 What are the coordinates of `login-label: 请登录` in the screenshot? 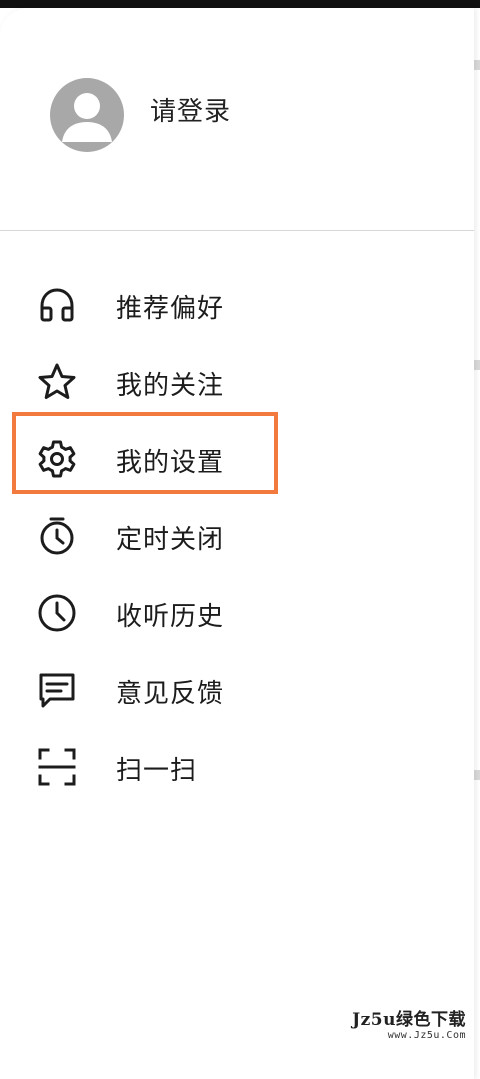 It's located at (190, 109).